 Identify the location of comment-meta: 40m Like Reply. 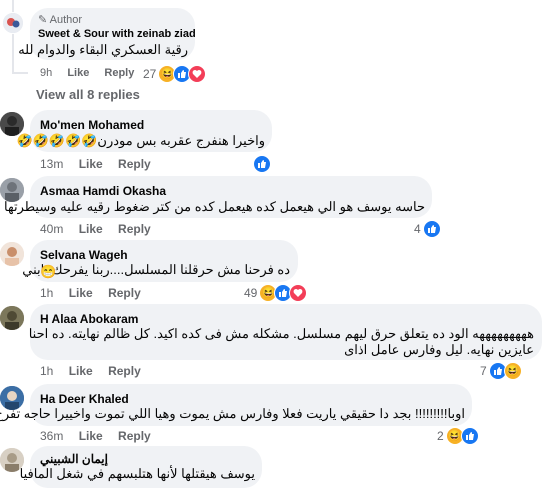
(101, 229).